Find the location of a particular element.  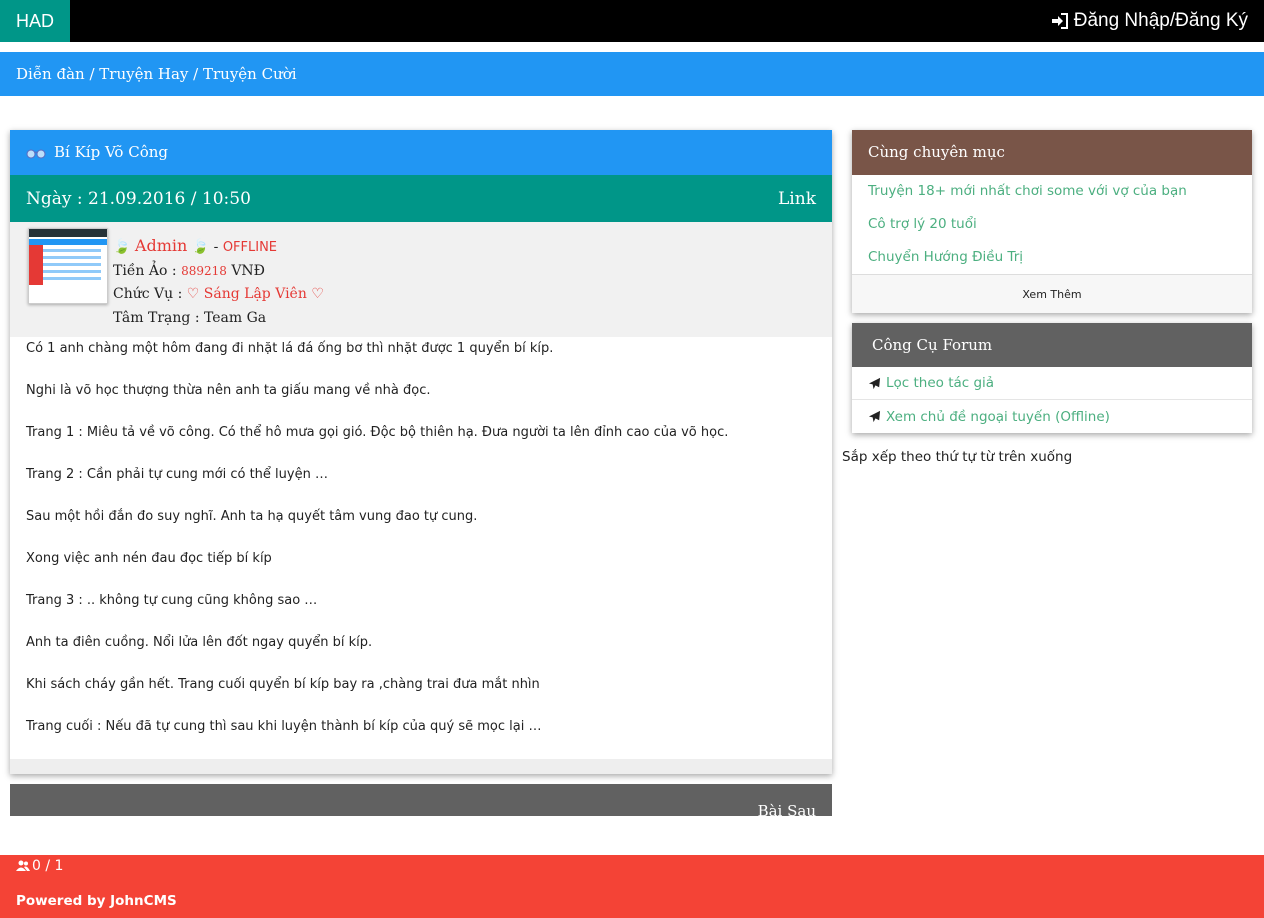

post-footer is located at coordinates (421, 766).